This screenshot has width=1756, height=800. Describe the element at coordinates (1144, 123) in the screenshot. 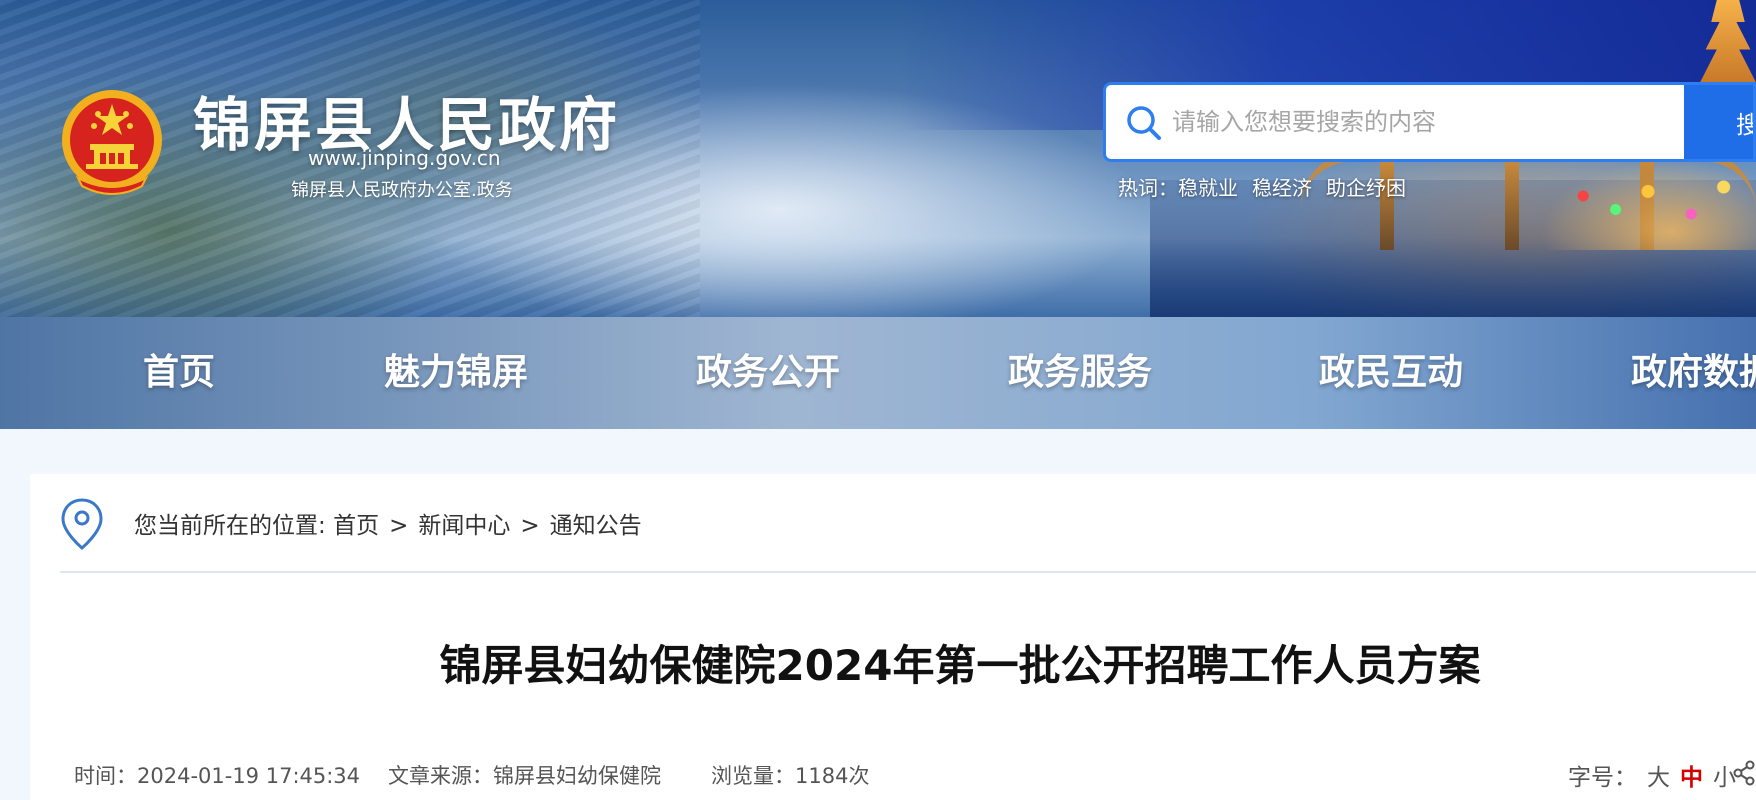

I see `search-icon` at that location.